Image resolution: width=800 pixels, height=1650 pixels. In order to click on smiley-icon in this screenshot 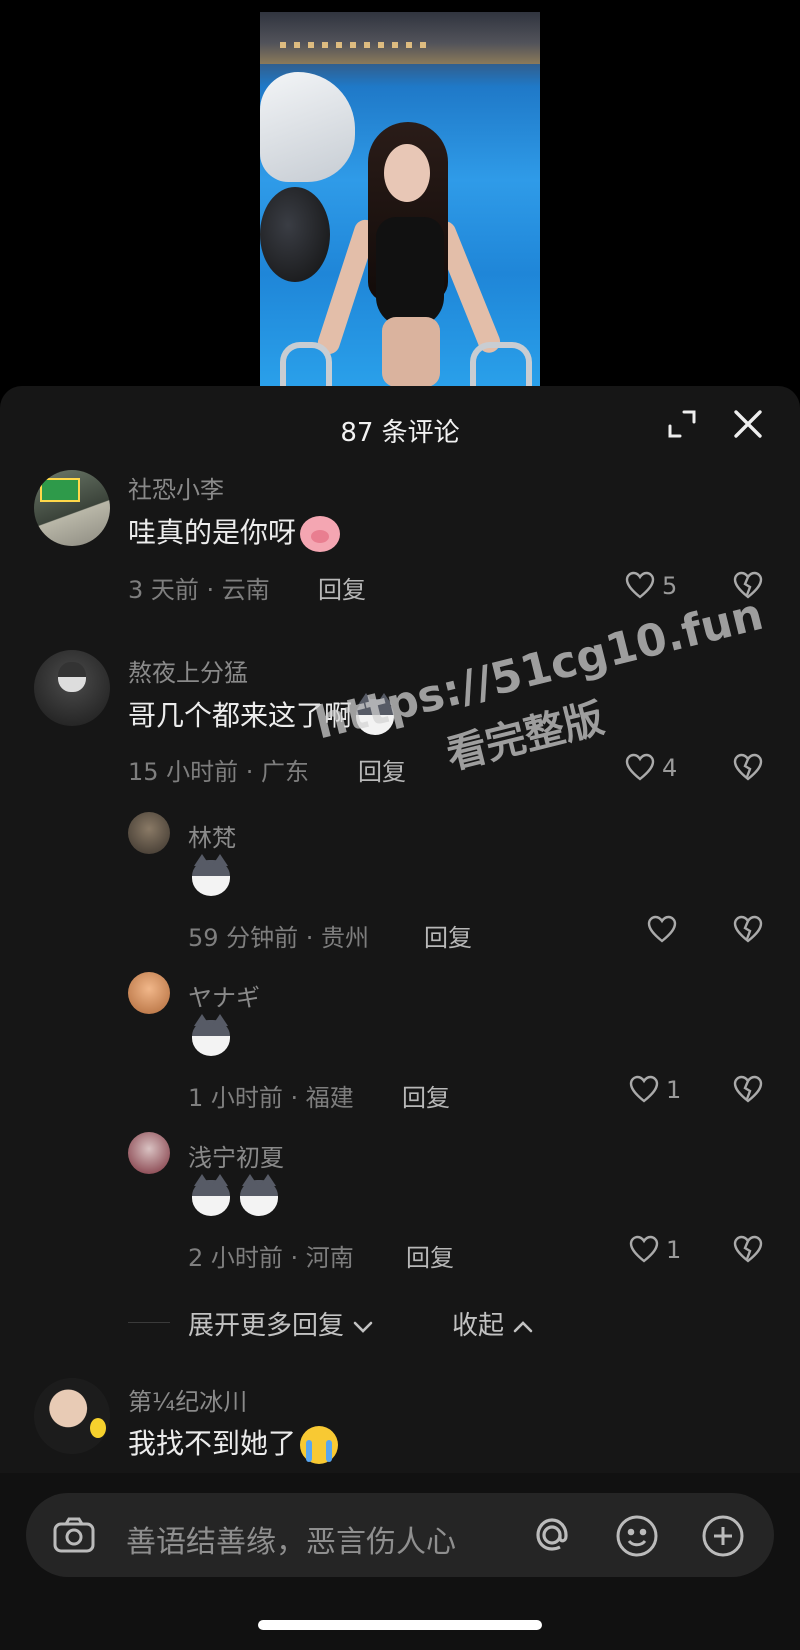, I will do `click(637, 1536)`.